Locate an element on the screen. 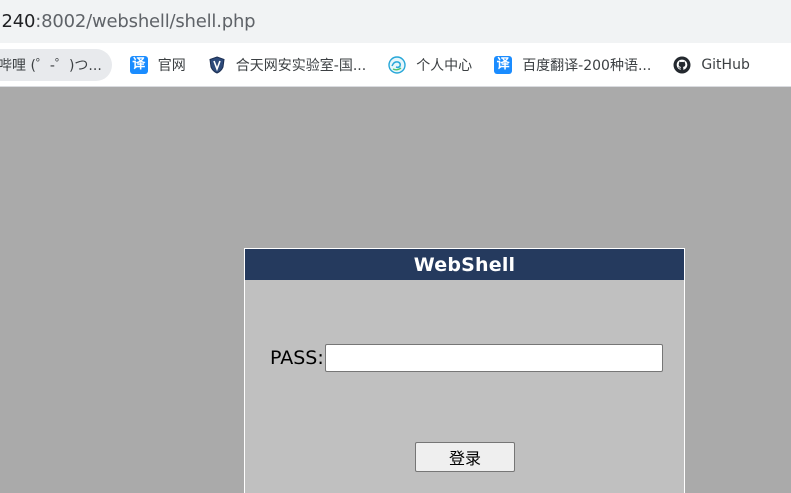 This screenshot has height=493, width=791. bookmark-github: GitHub is located at coordinates (711, 65).